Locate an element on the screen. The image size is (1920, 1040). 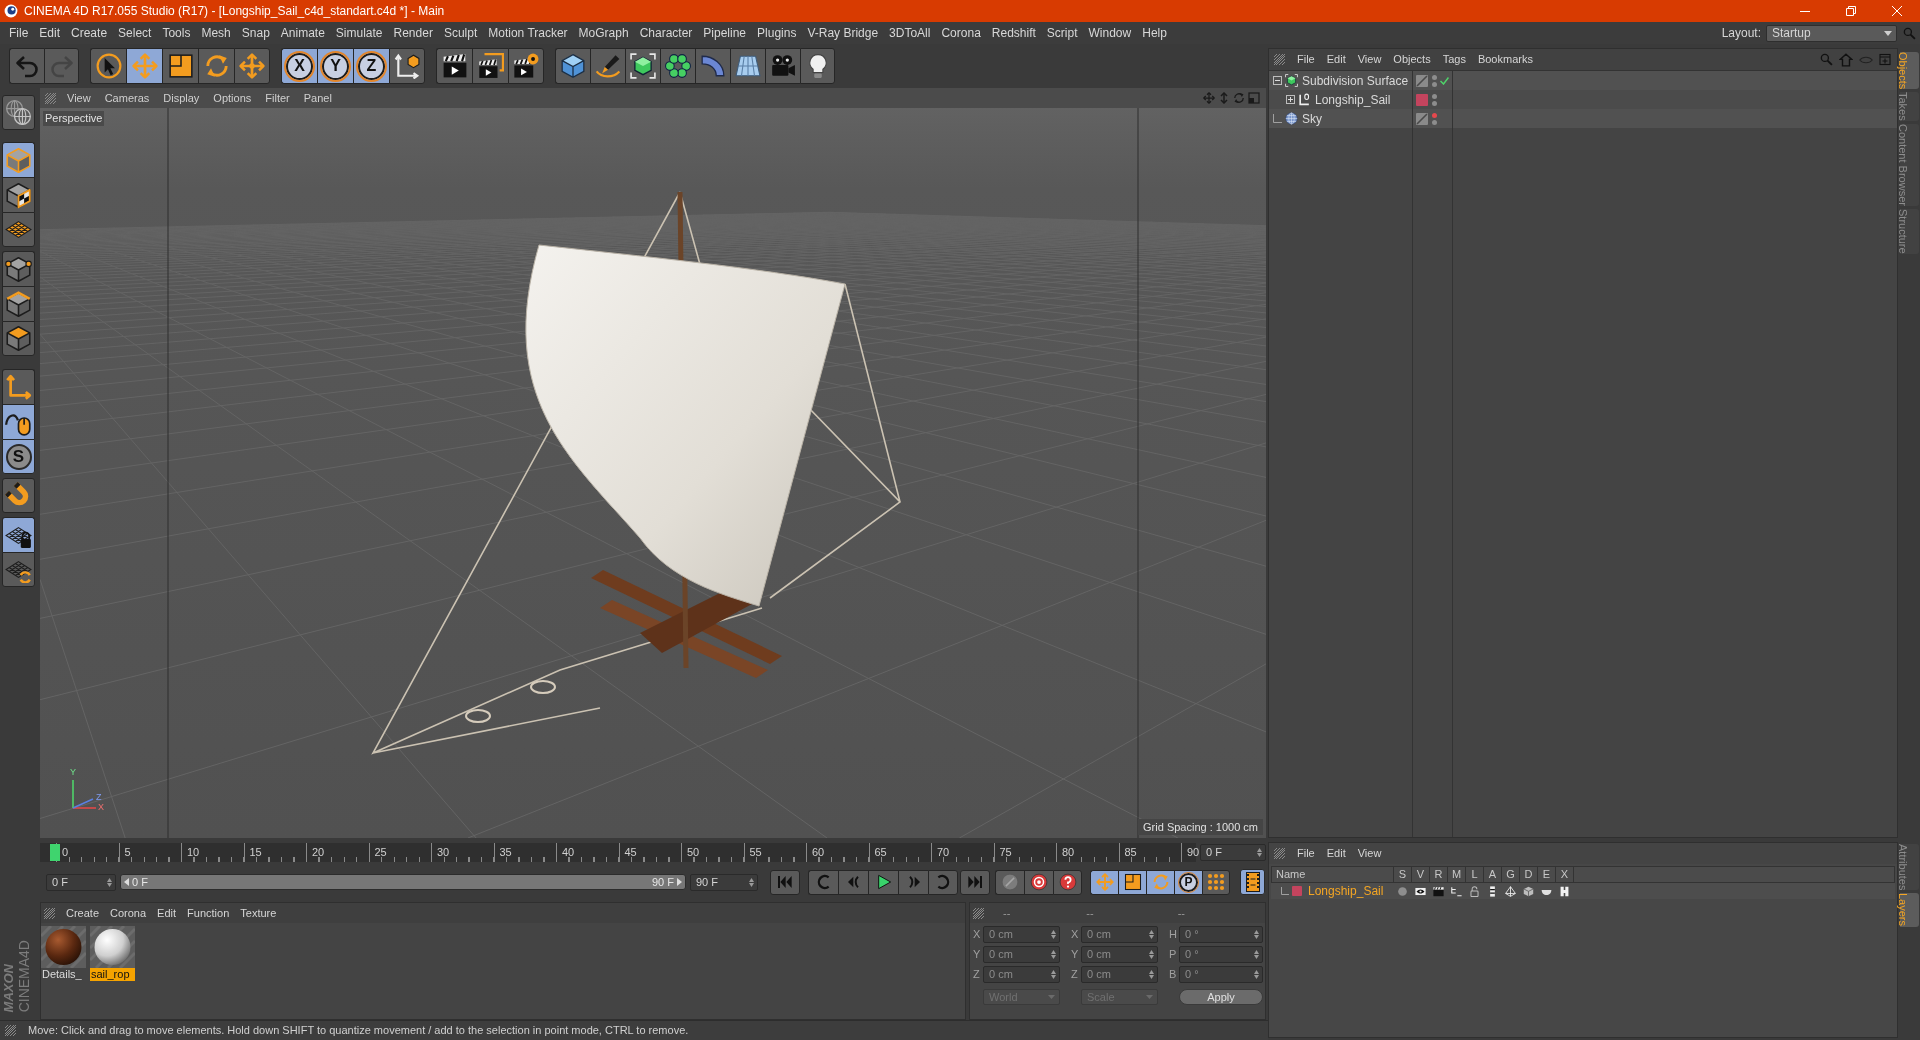
camera-label: Perspective is located at coordinates (74, 118).